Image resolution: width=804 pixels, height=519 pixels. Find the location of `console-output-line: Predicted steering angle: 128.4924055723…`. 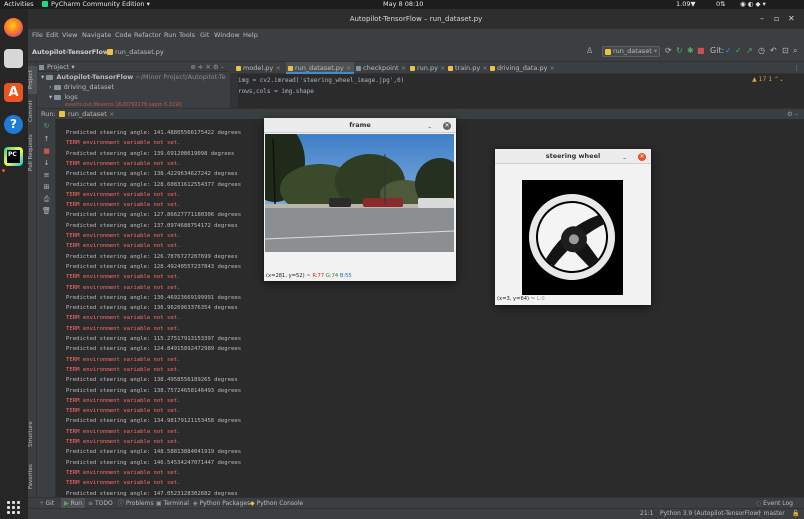

console-output-line: Predicted steering angle: 128.4924055723… is located at coordinates (153, 267).